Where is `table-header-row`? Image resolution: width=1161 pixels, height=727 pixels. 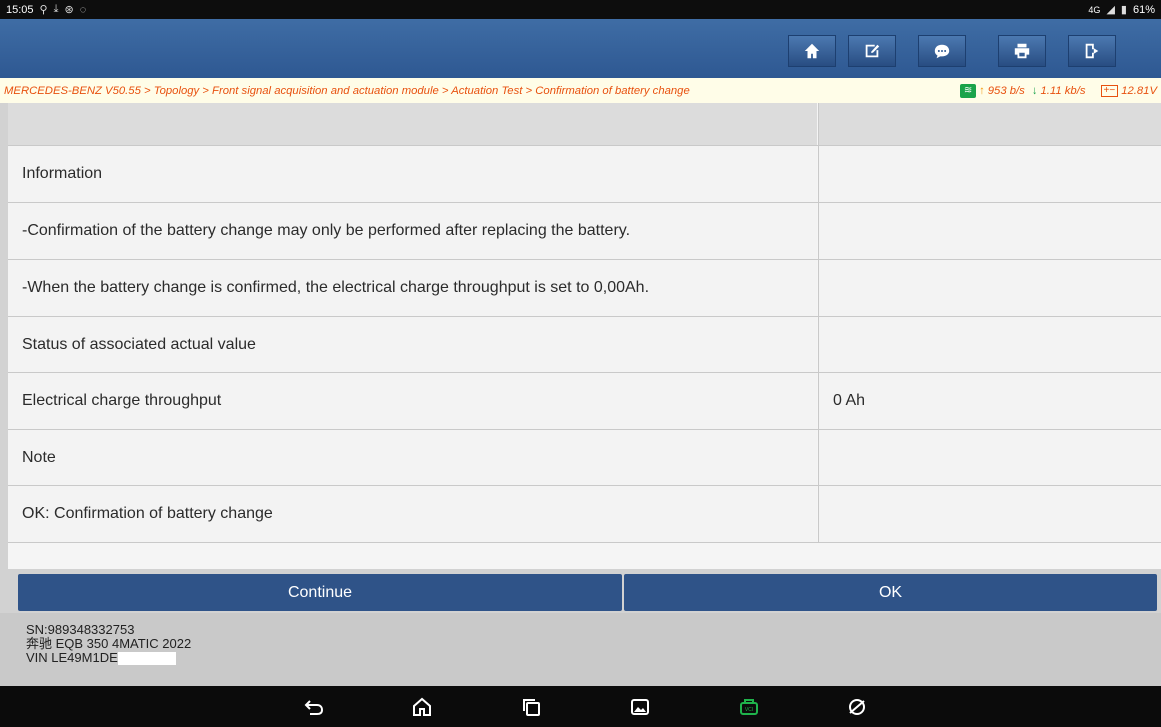 table-header-row is located at coordinates (584, 124).